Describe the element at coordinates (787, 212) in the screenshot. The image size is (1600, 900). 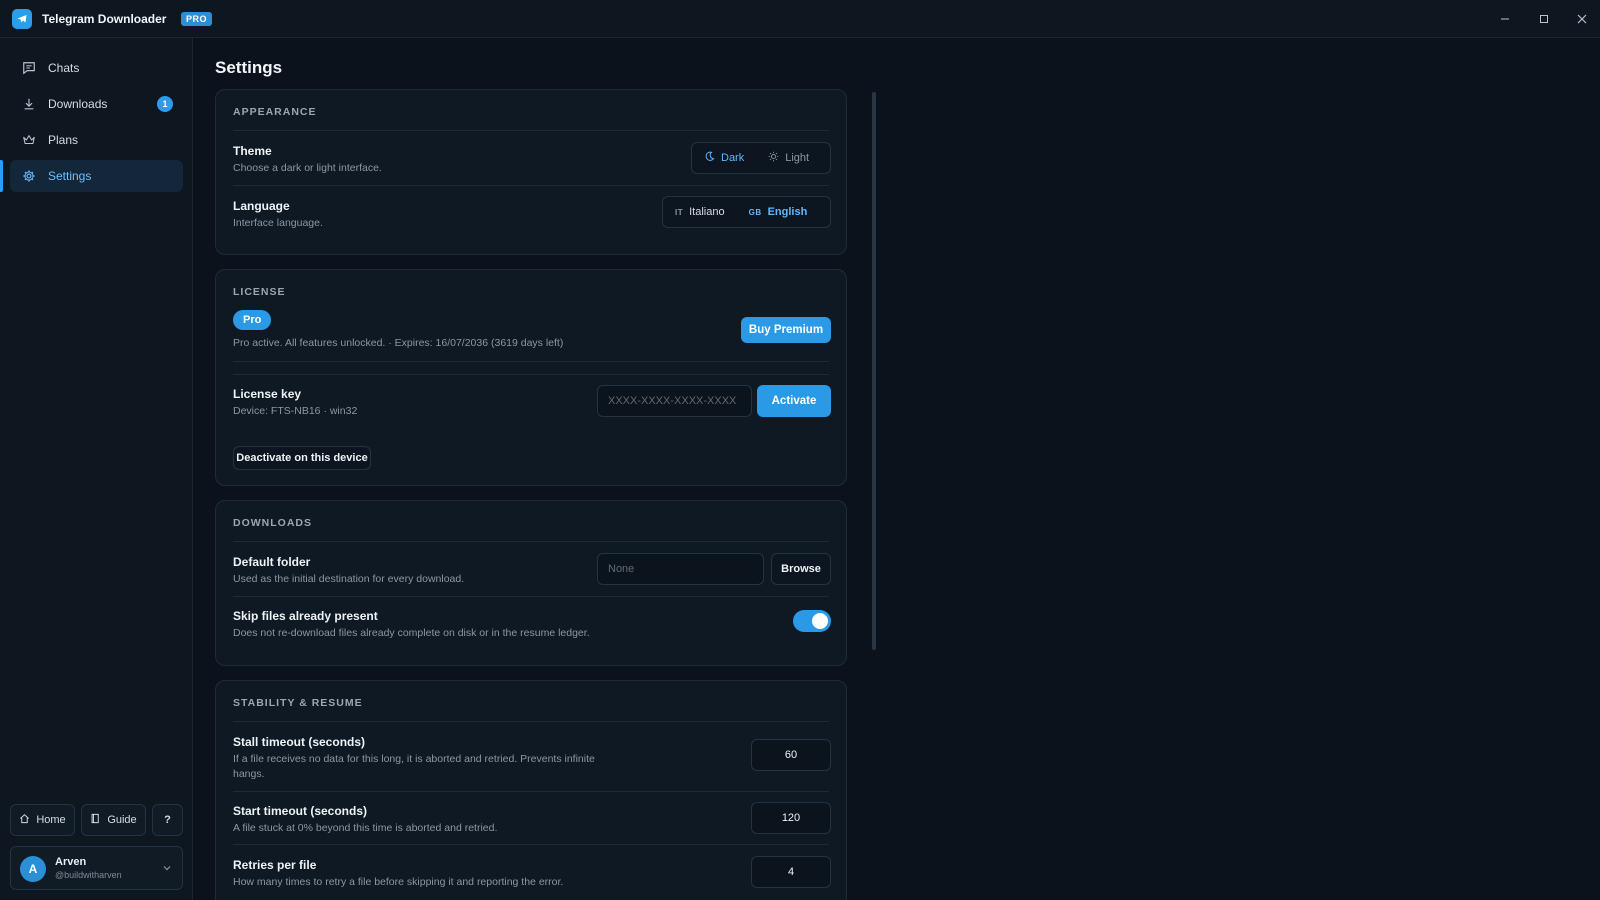
I see `english-label: English` at that location.